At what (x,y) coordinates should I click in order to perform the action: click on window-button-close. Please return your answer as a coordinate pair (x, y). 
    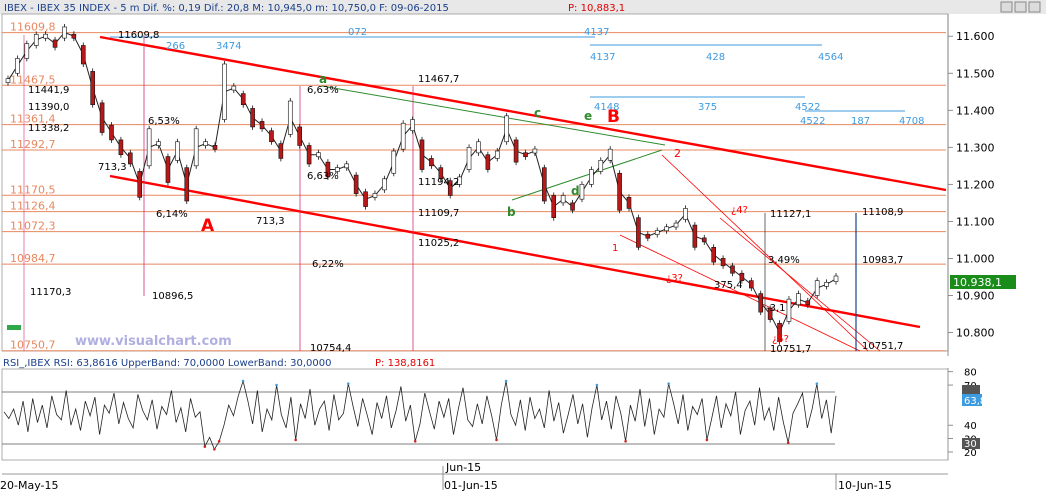
    Looking at the image, I should click on (1034, 7).